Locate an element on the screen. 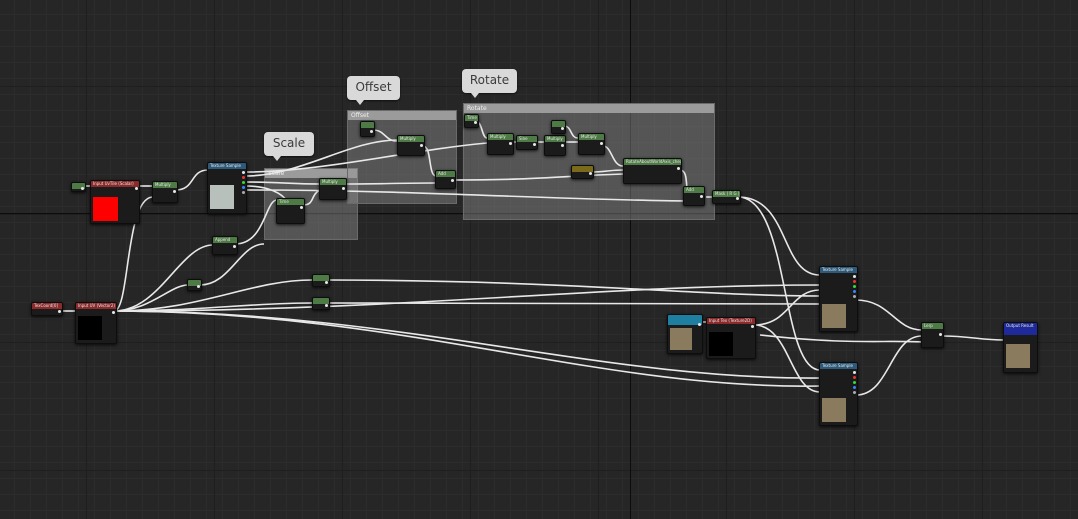 The height and width of the screenshot is (519, 1078). texture-object-node is located at coordinates (685, 334).